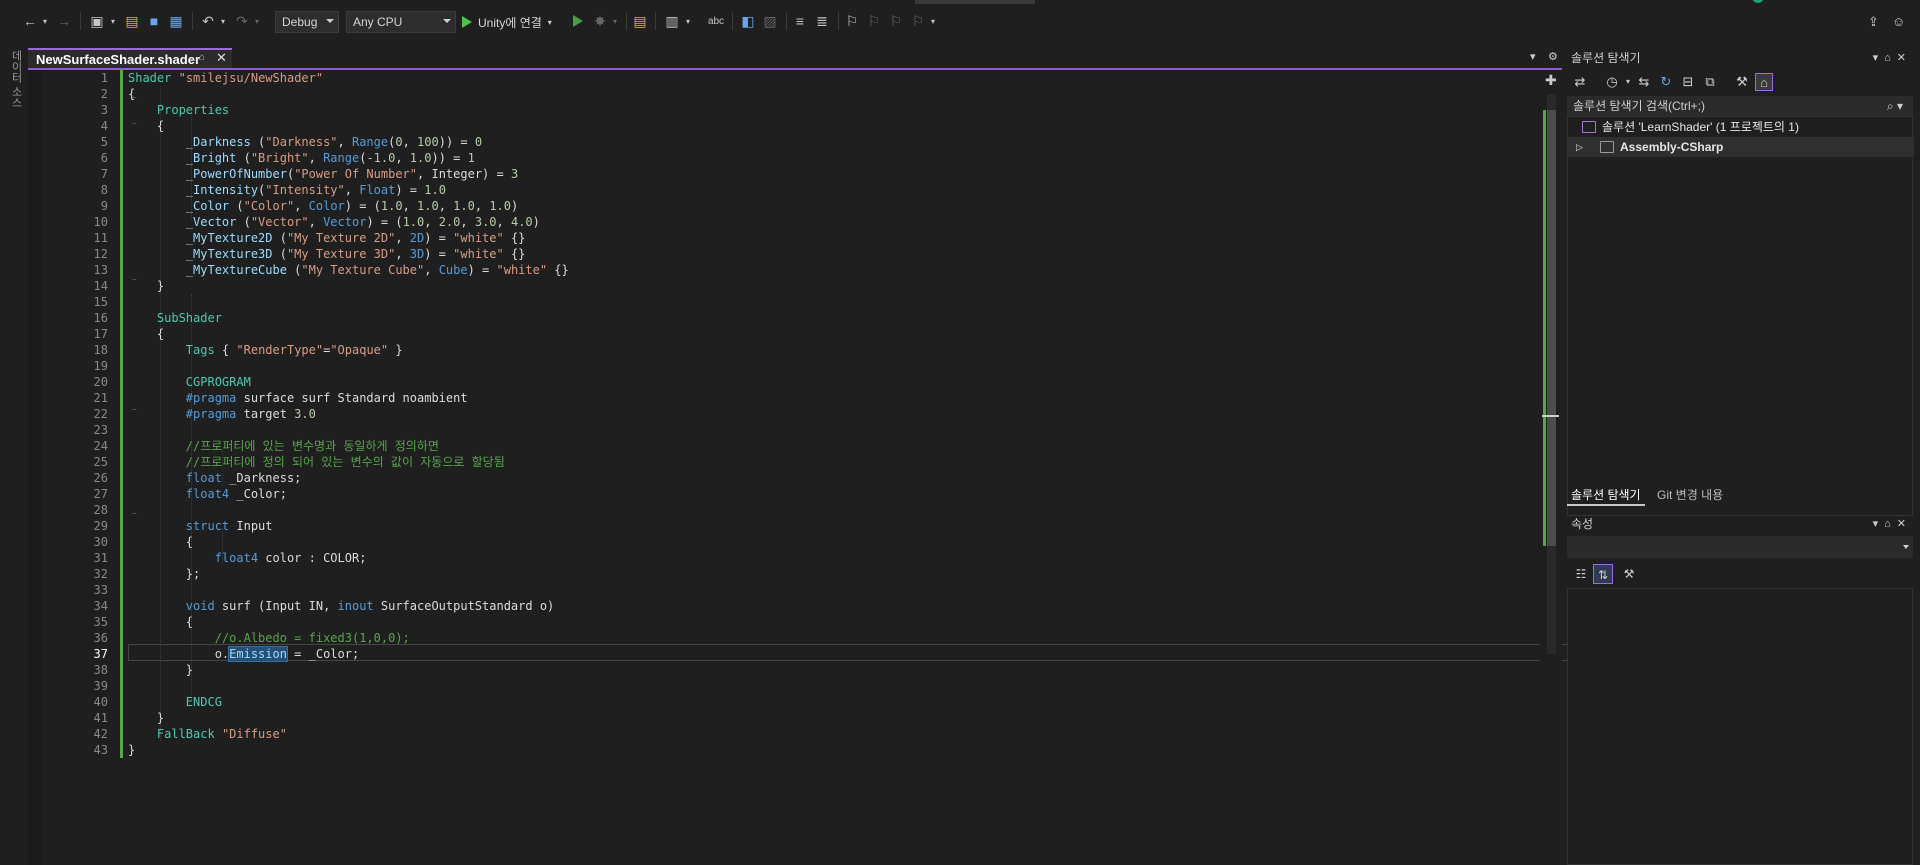  I want to click on preview-icon: ⌂, so click(1764, 82).